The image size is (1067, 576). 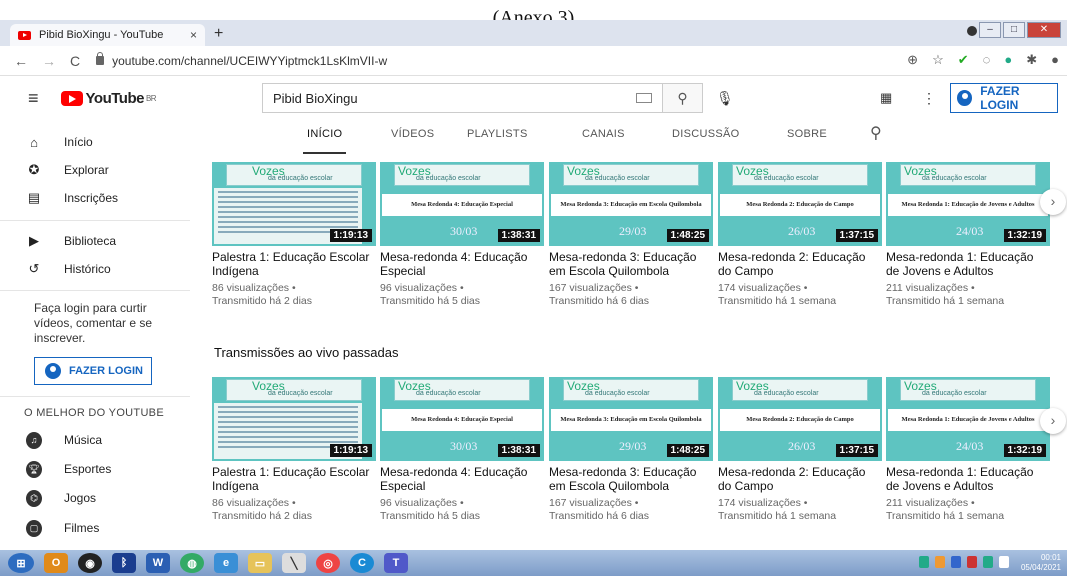 What do you see at coordinates (75, 61) in the screenshot?
I see `reload-icon: C` at bounding box center [75, 61].